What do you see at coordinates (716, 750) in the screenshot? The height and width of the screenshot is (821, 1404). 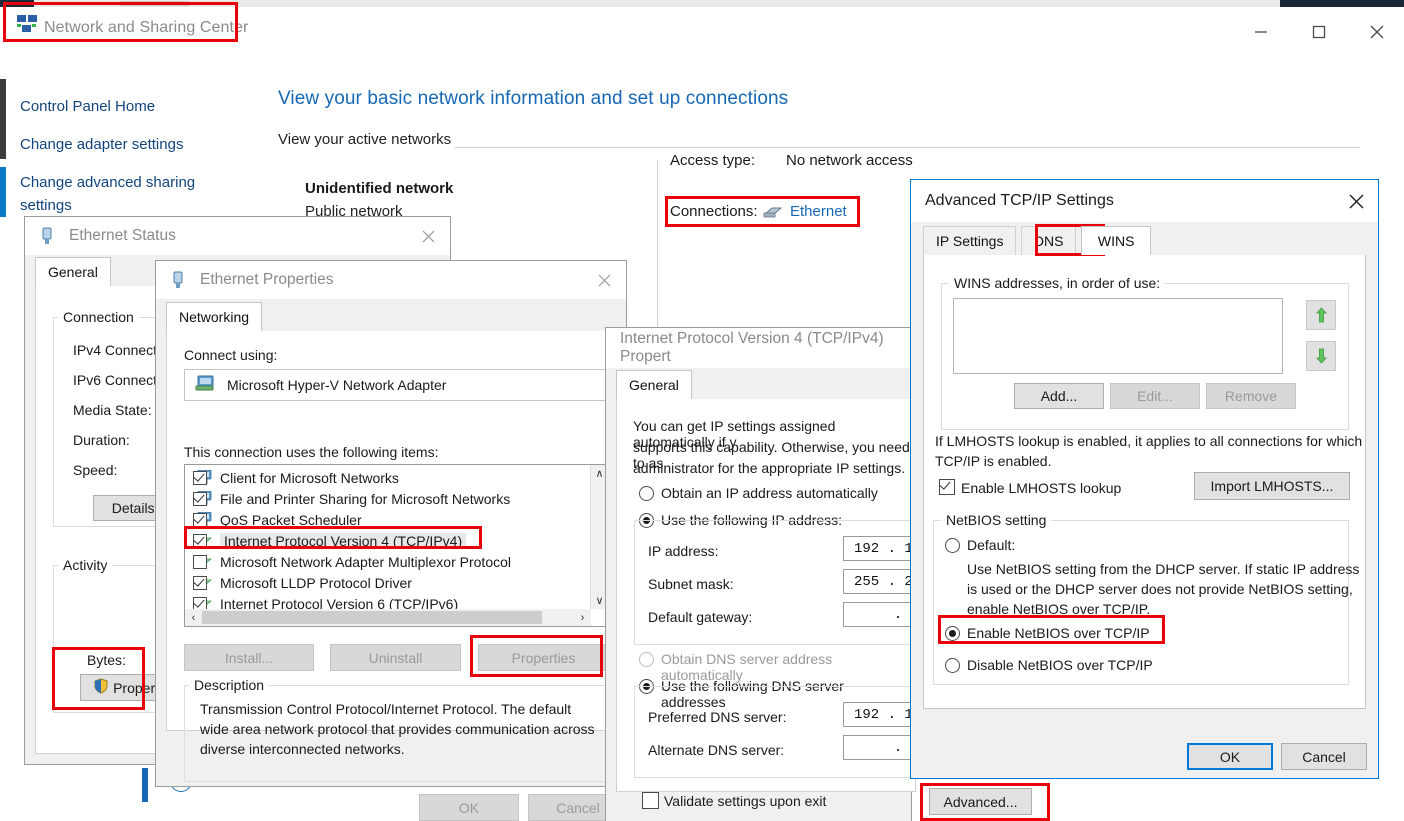 I see `alternate-dns-label: Alternate DNS server:` at bounding box center [716, 750].